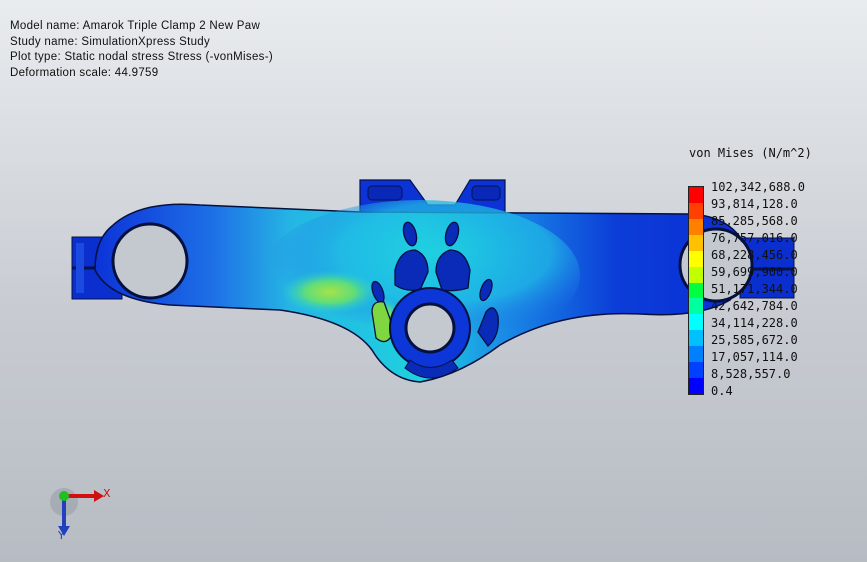  I want to click on legend-label: 25,585,672.0, so click(754, 340).